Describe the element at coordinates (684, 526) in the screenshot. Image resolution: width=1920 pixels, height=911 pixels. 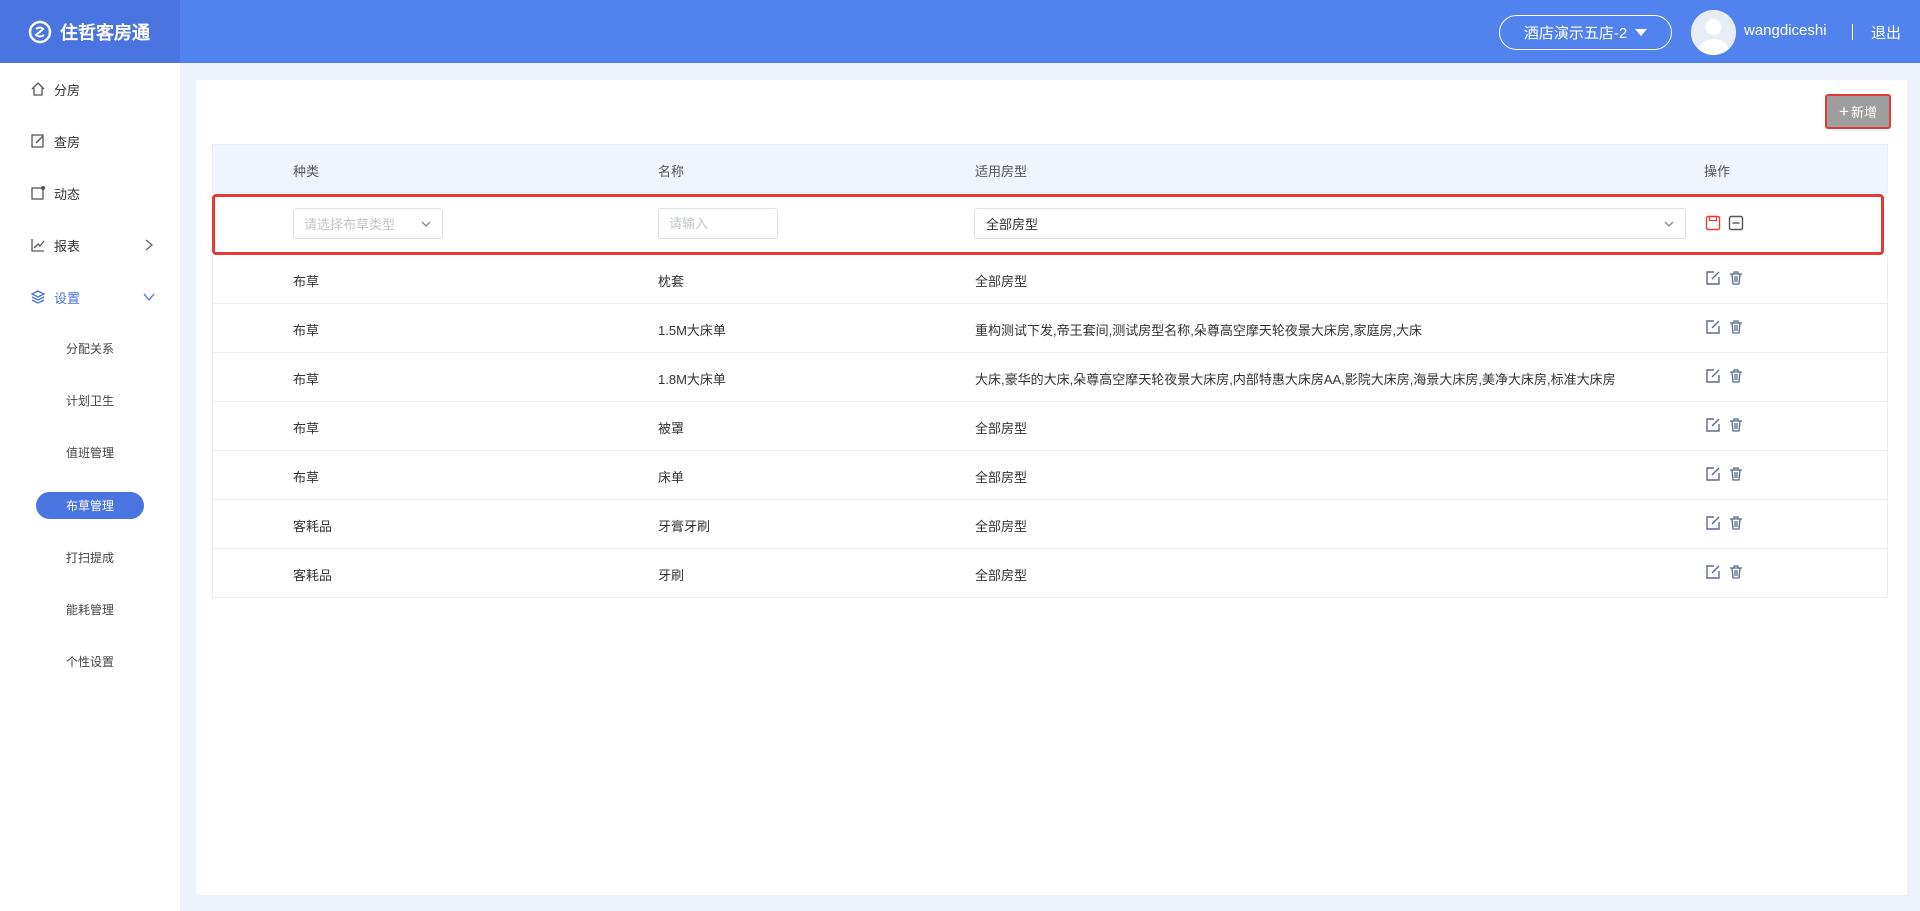
I see `cell-name: 牙膏牙刷` at that location.